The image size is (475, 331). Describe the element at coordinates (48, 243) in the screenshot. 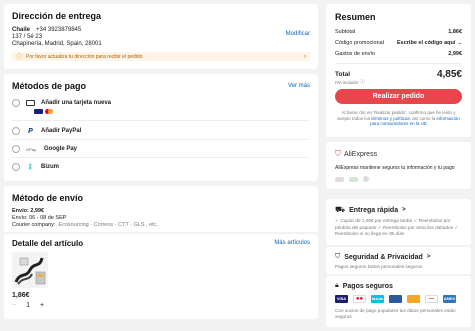

I see `item-detail-title: Detalle del artículo` at that location.